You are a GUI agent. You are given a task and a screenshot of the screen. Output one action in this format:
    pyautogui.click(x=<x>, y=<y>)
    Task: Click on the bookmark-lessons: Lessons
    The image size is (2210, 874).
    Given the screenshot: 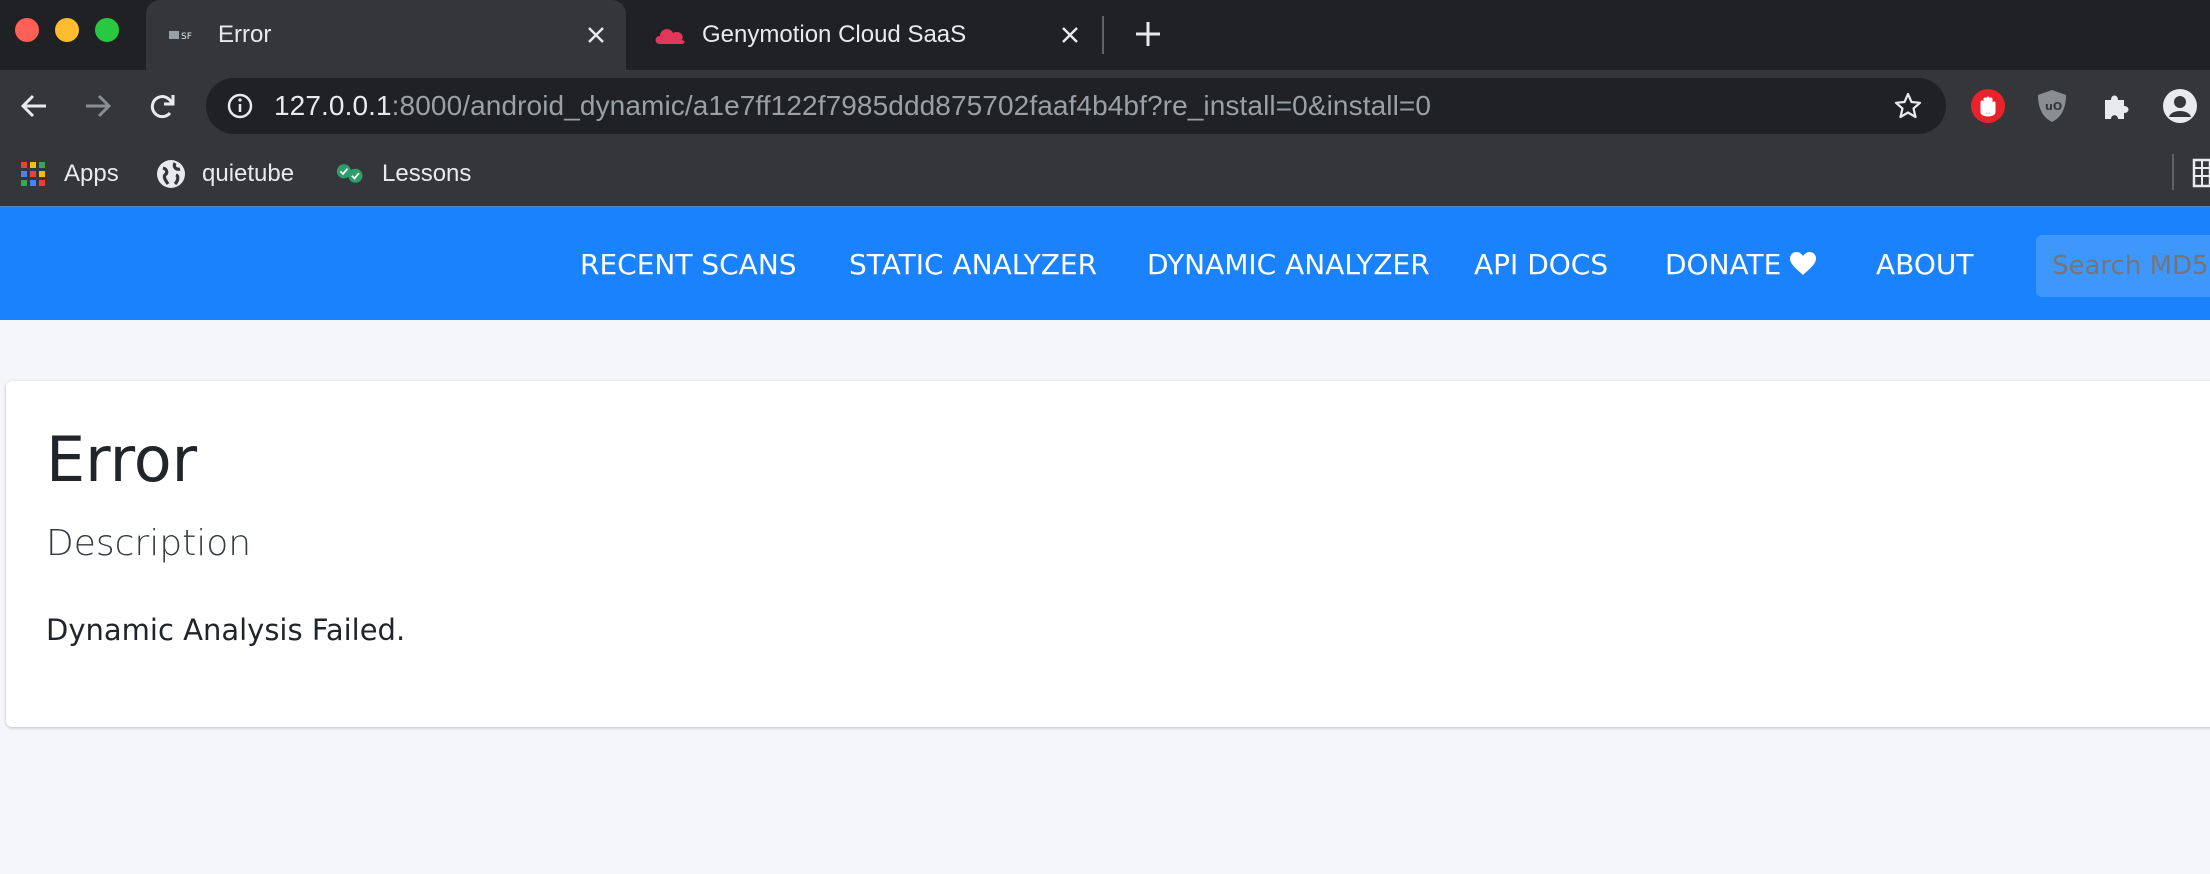 What is the action you would take?
    pyautogui.click(x=403, y=174)
    